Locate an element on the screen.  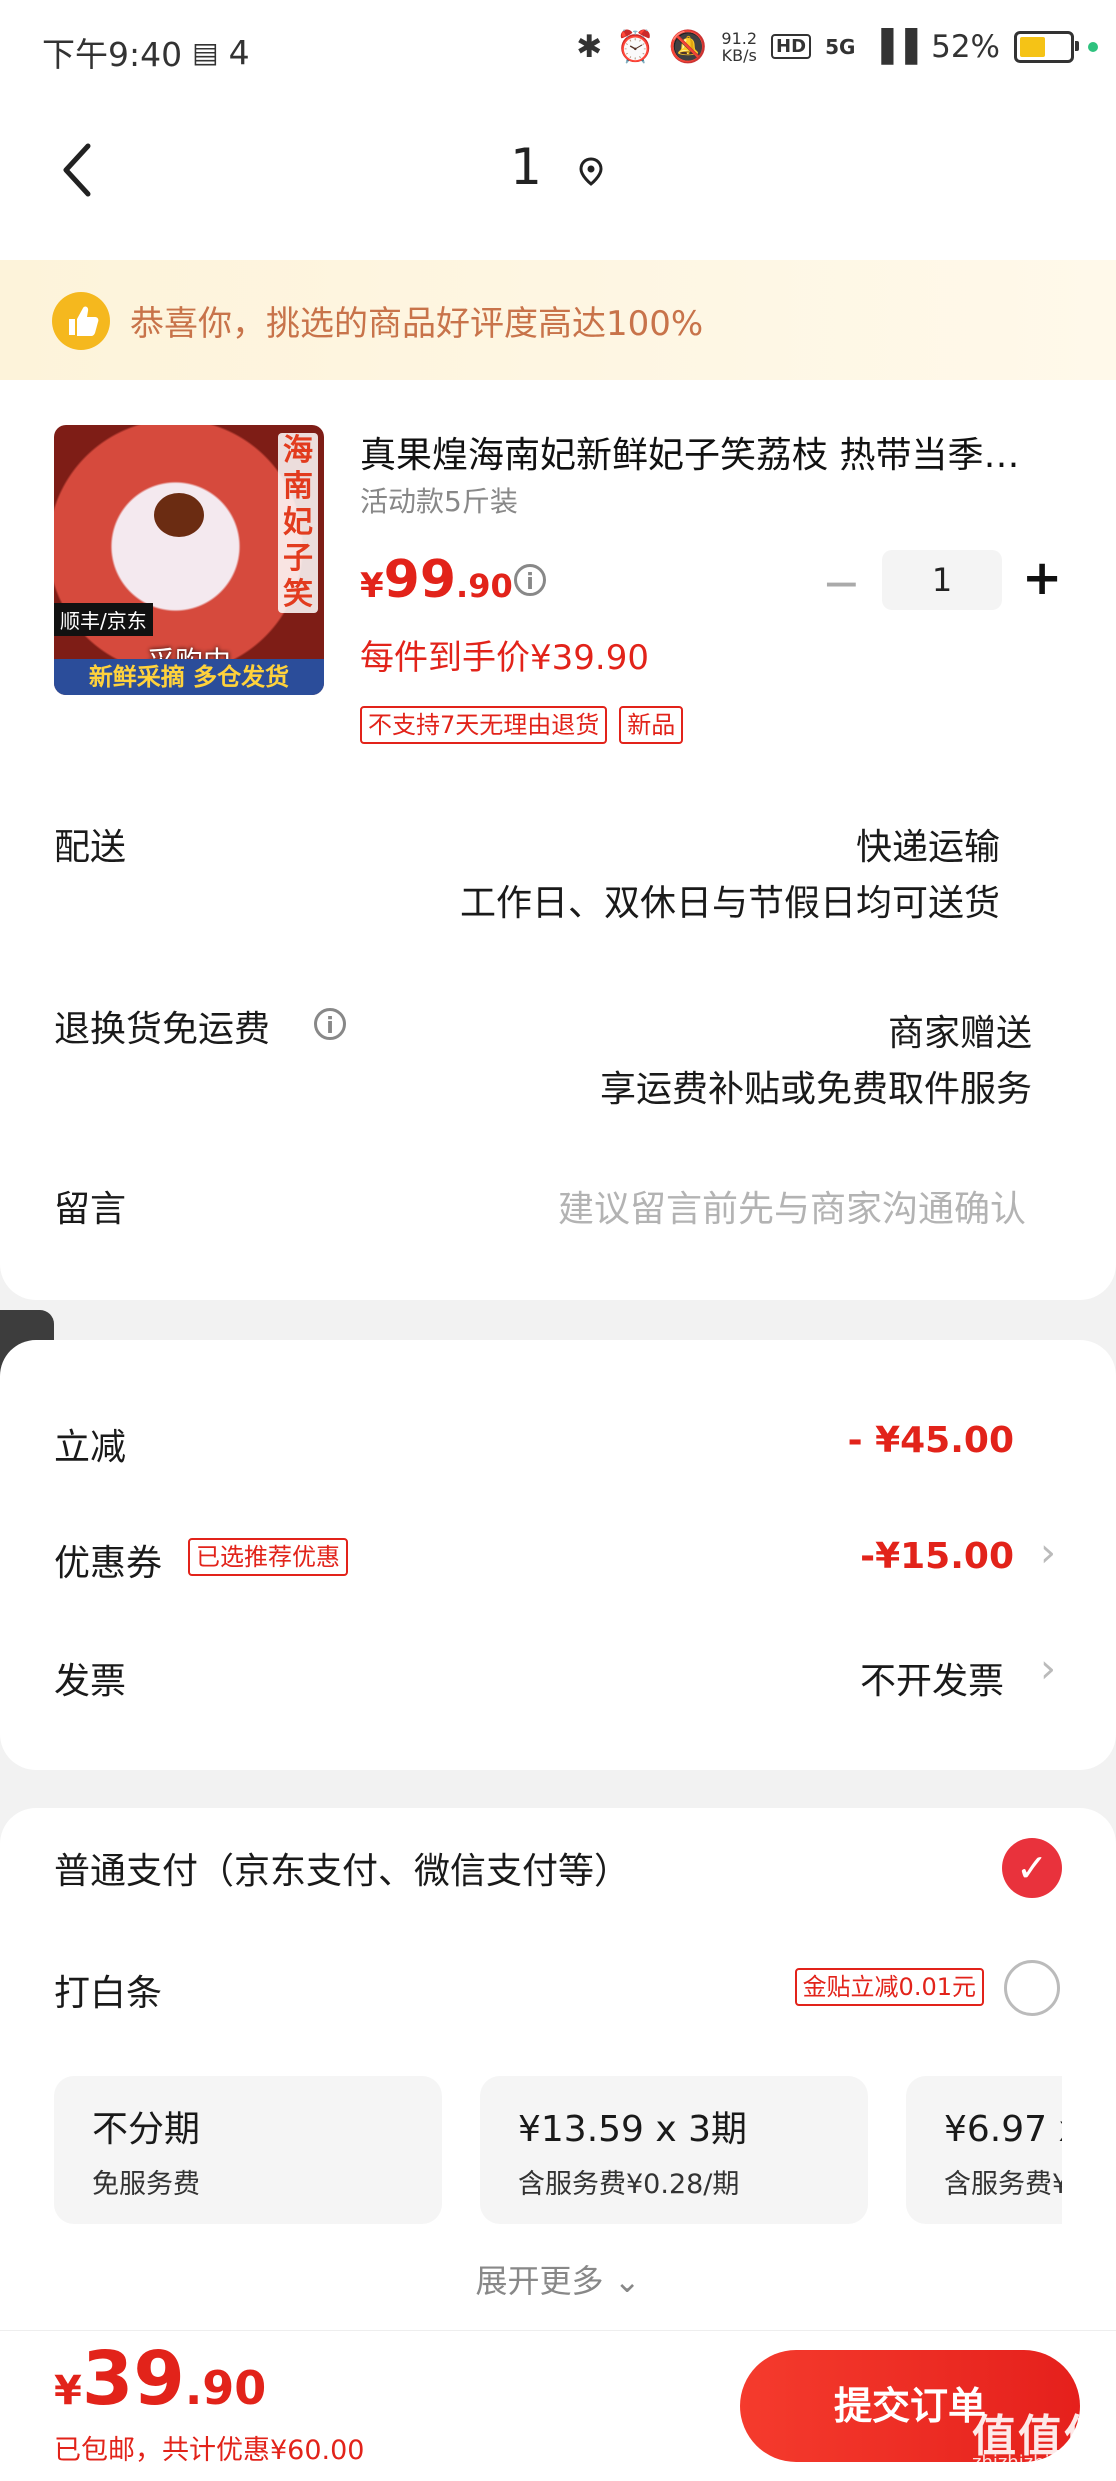
normal-pay-label: 普通支付（京东支付、微信支付等） is located at coordinates (342, 1868).